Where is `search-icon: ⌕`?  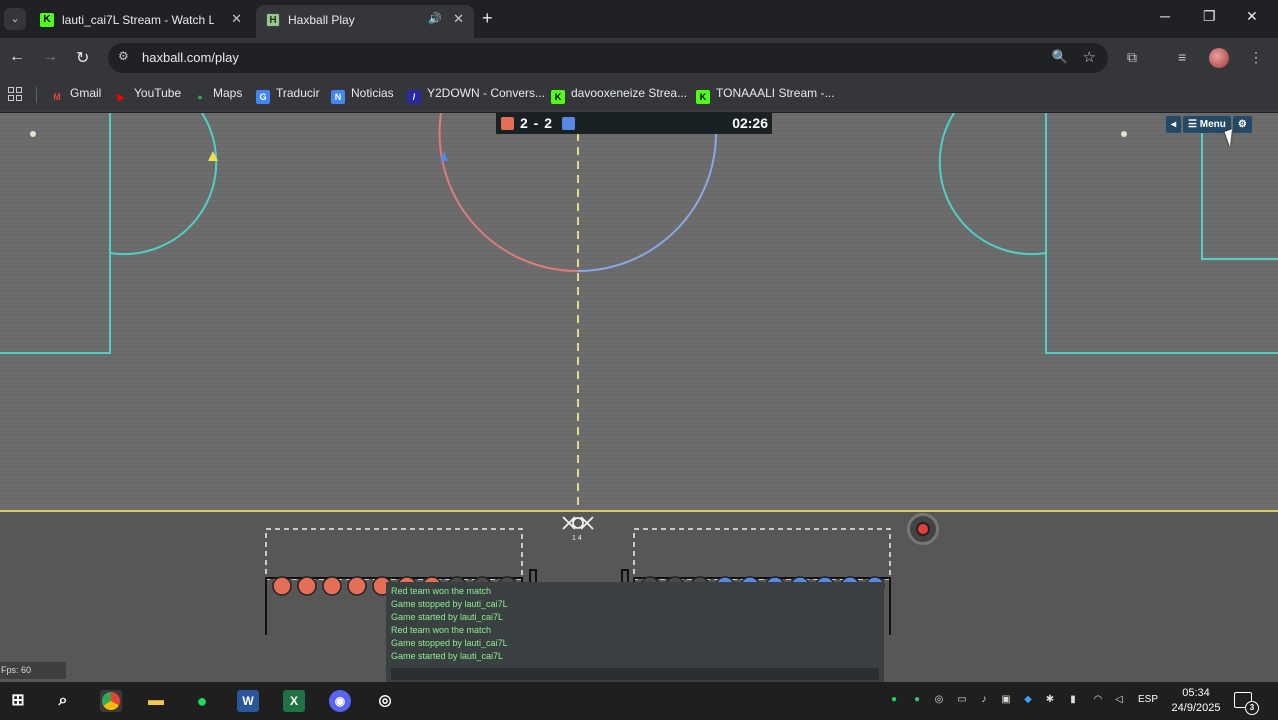 search-icon: ⌕ is located at coordinates (63, 701).